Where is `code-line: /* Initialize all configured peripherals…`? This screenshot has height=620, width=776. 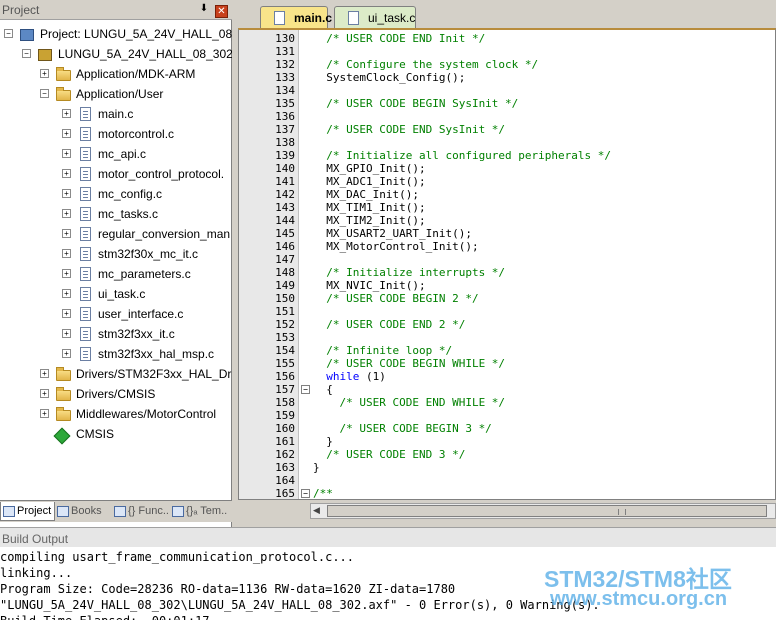 code-line: /* Initialize all configured peripherals… is located at coordinates (462, 155).